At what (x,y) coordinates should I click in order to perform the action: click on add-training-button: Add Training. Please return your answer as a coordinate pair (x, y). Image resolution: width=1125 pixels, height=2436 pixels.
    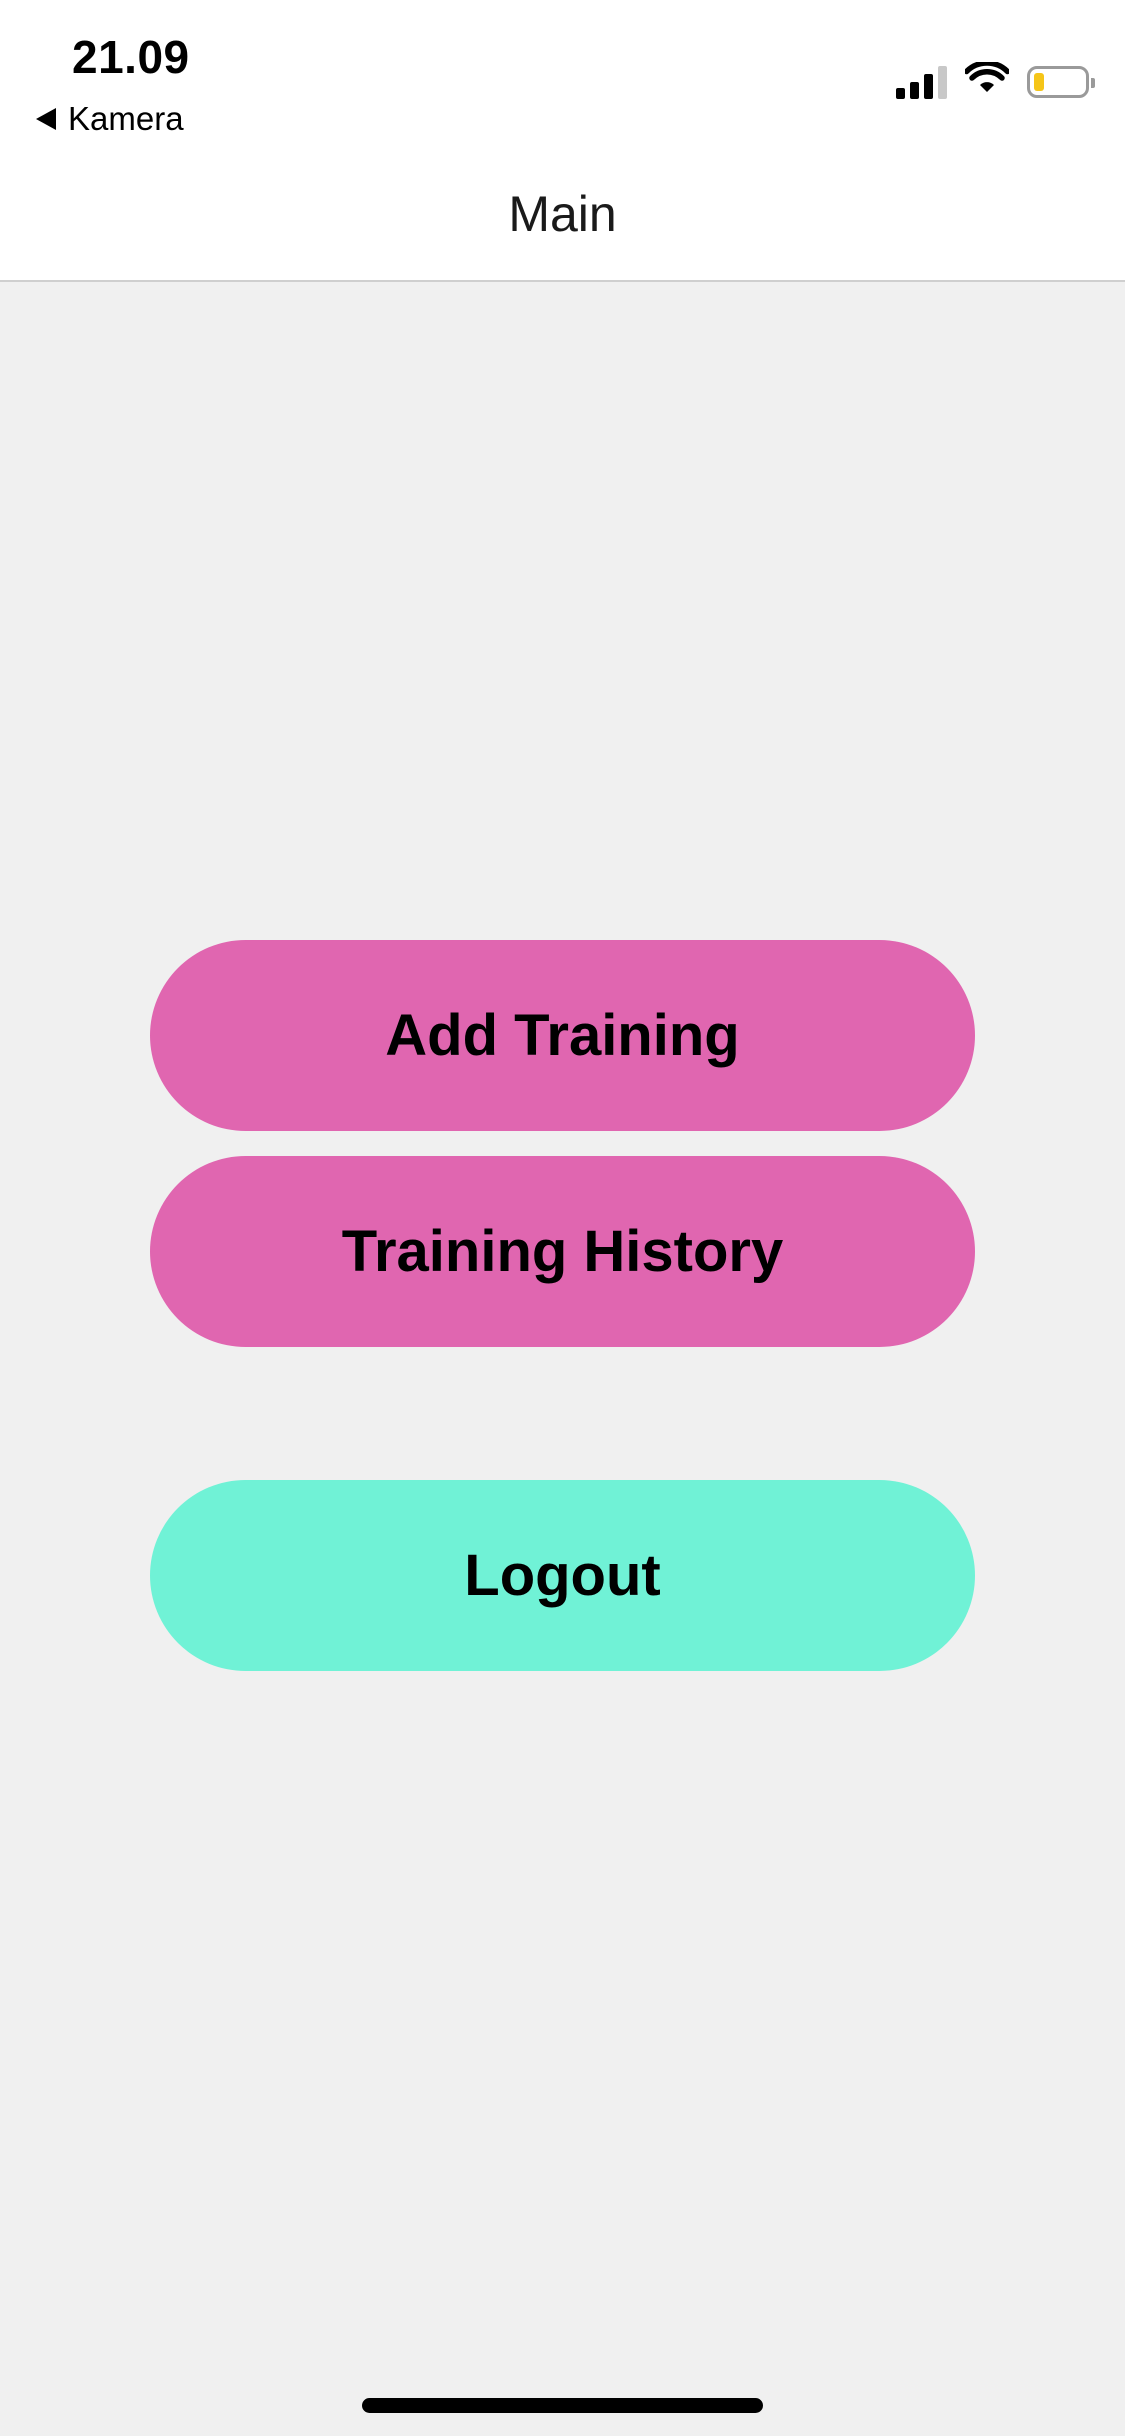
    Looking at the image, I should click on (562, 1035).